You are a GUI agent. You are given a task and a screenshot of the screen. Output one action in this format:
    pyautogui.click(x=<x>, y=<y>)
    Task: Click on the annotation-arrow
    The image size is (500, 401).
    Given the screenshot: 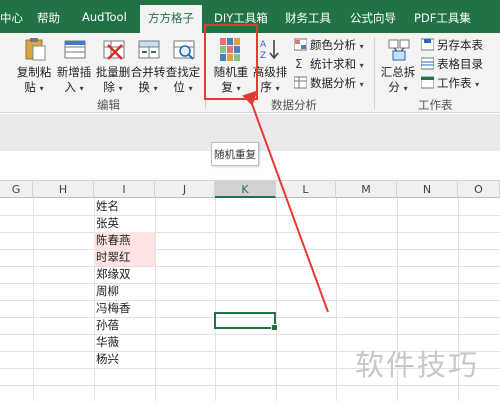 What is the action you would take?
    pyautogui.click(x=285, y=201)
    